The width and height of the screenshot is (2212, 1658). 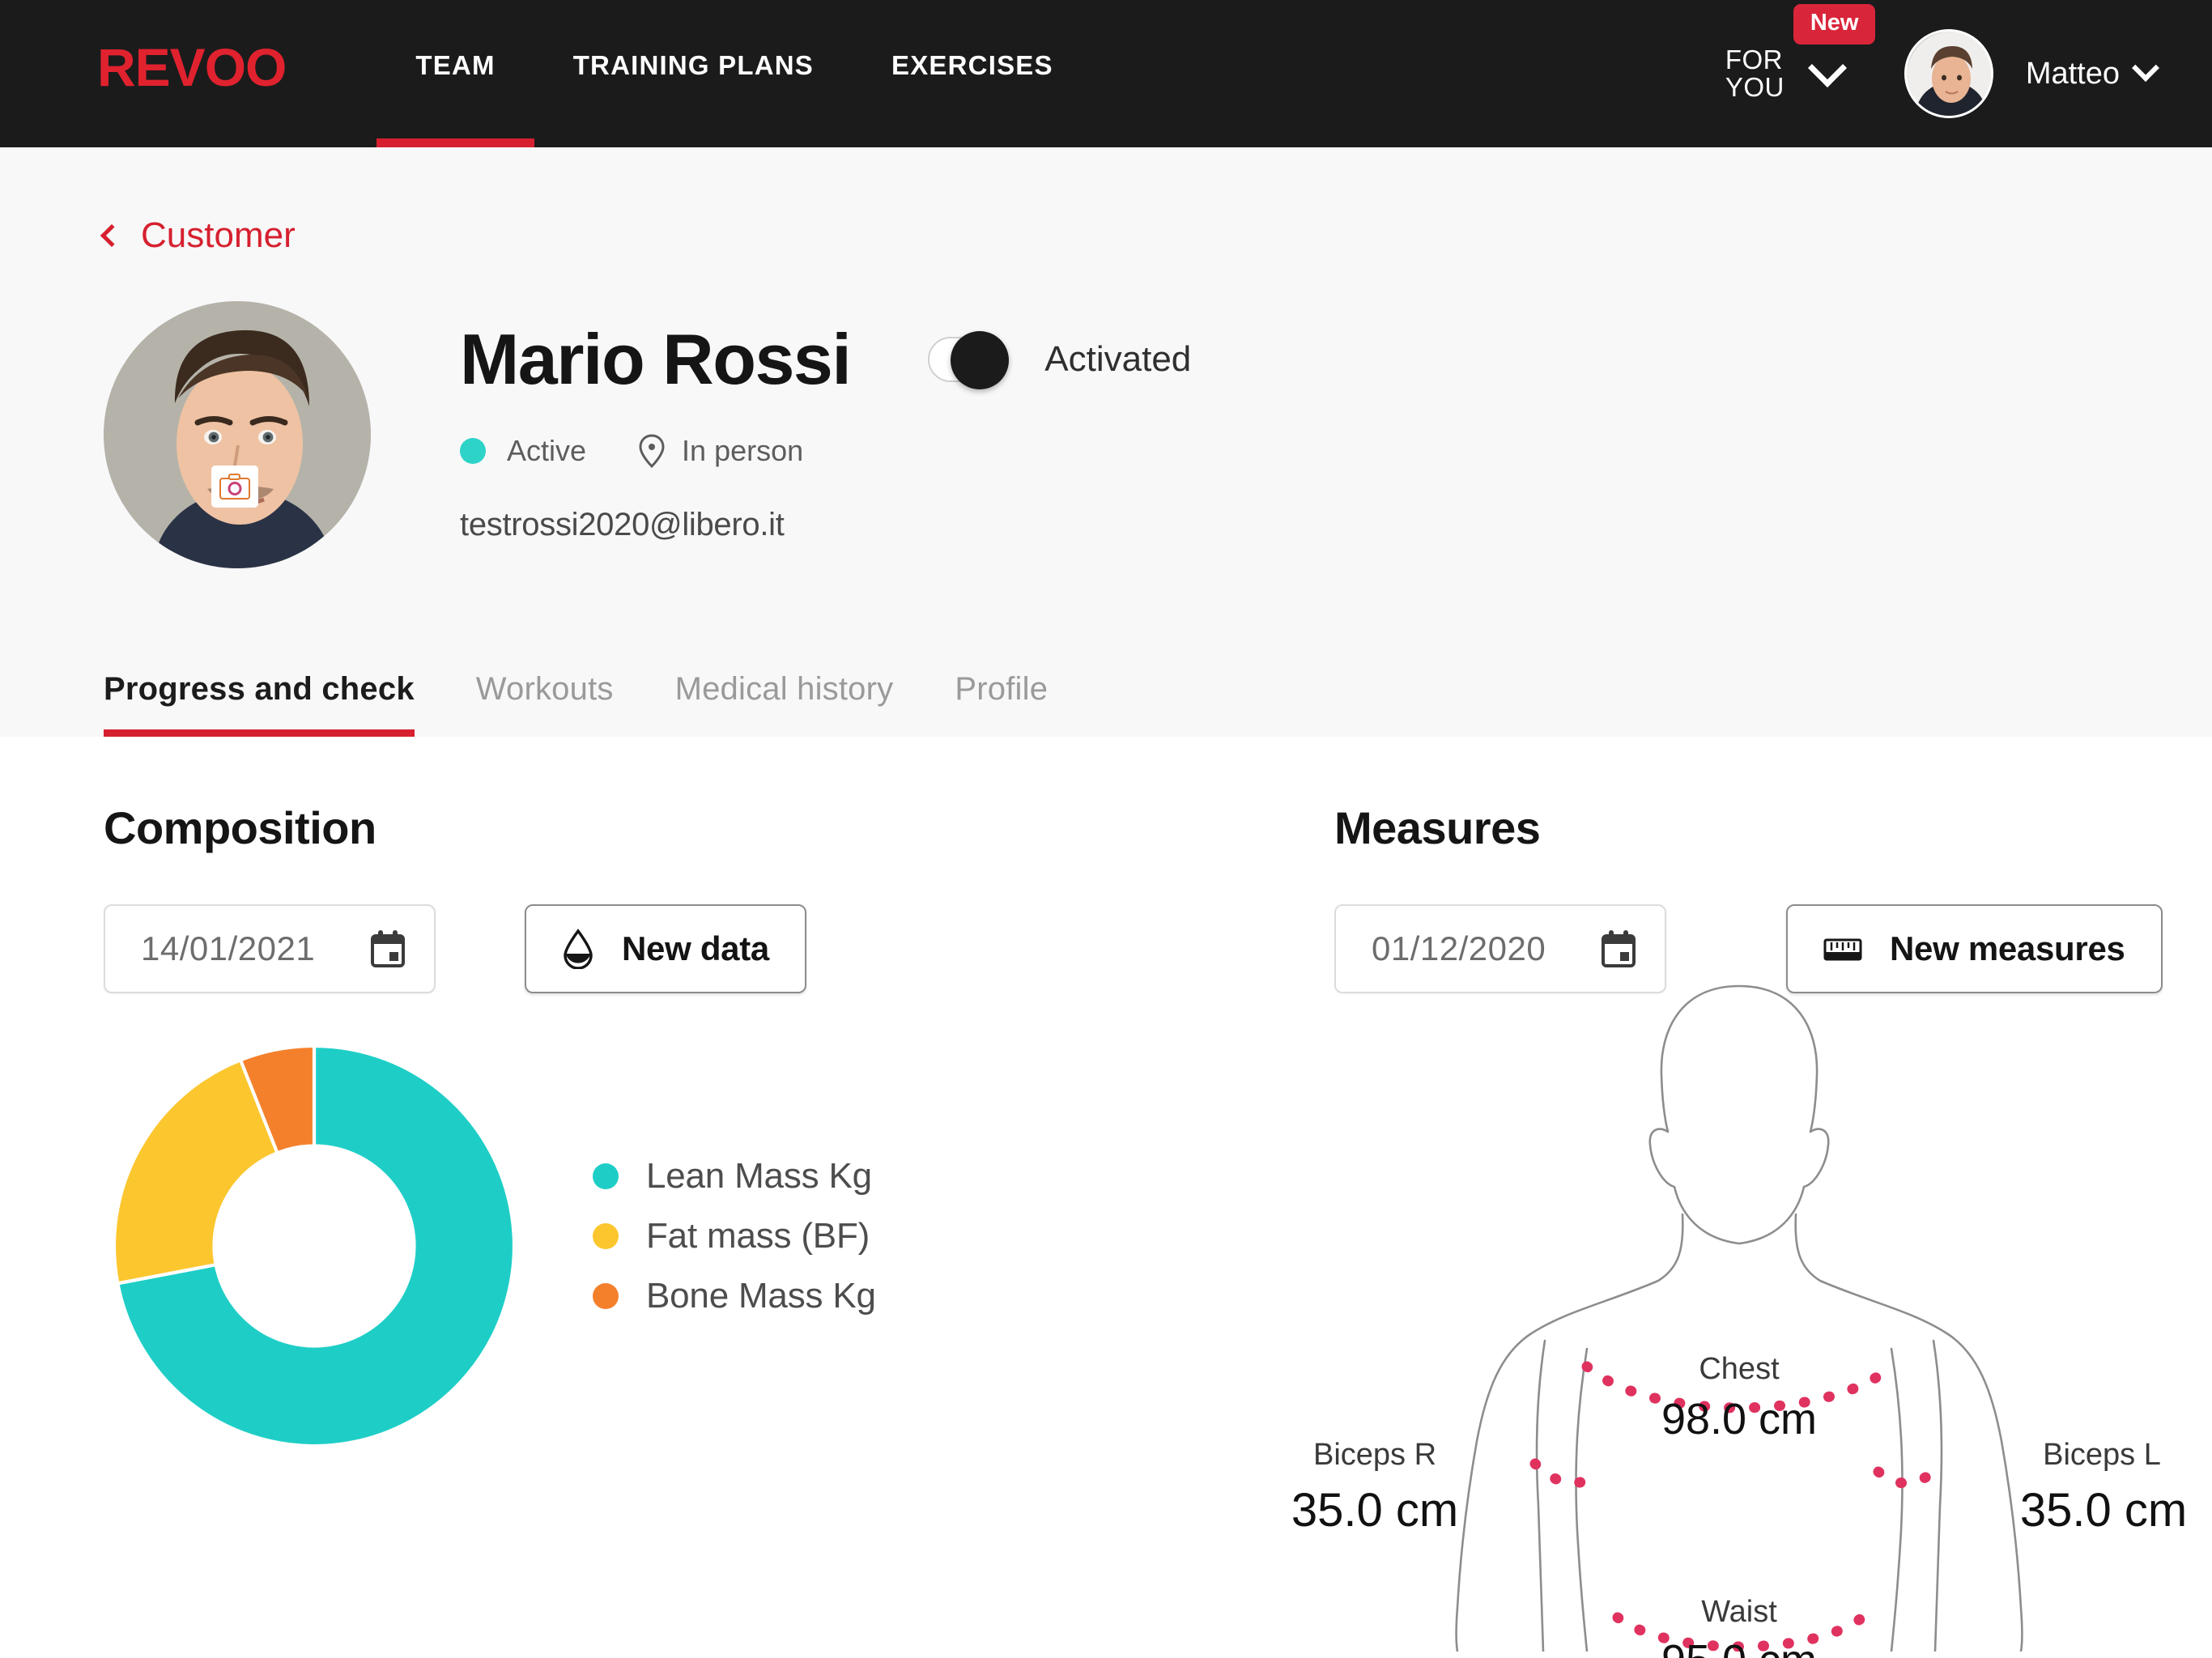 I want to click on customer-name-row: Mario Rossi Activated, so click(x=825, y=359).